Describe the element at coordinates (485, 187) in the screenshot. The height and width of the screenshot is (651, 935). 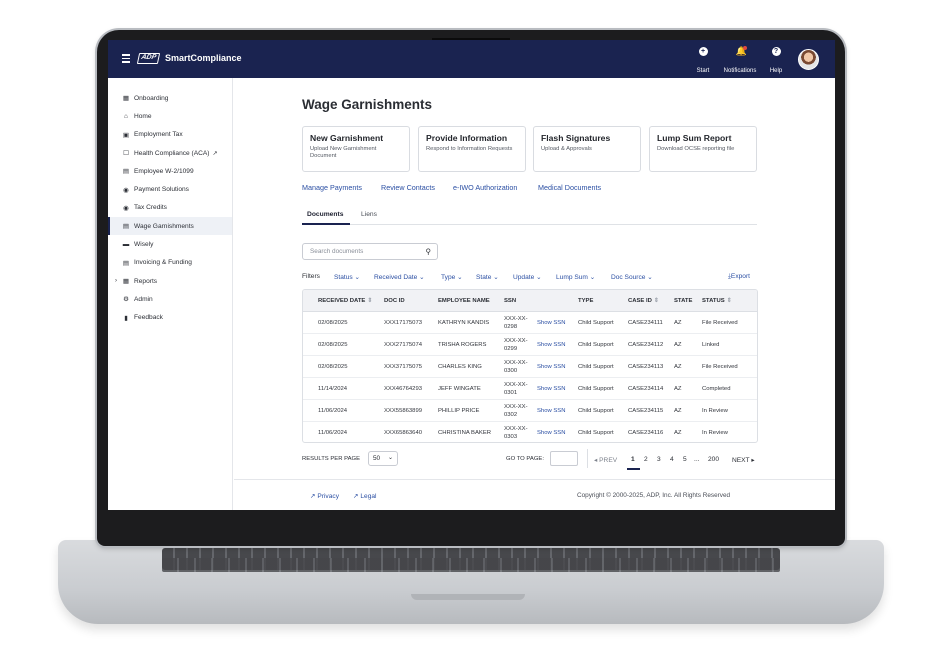
I see `e-iwo-authorization-link: e-IWO Authorization` at that location.